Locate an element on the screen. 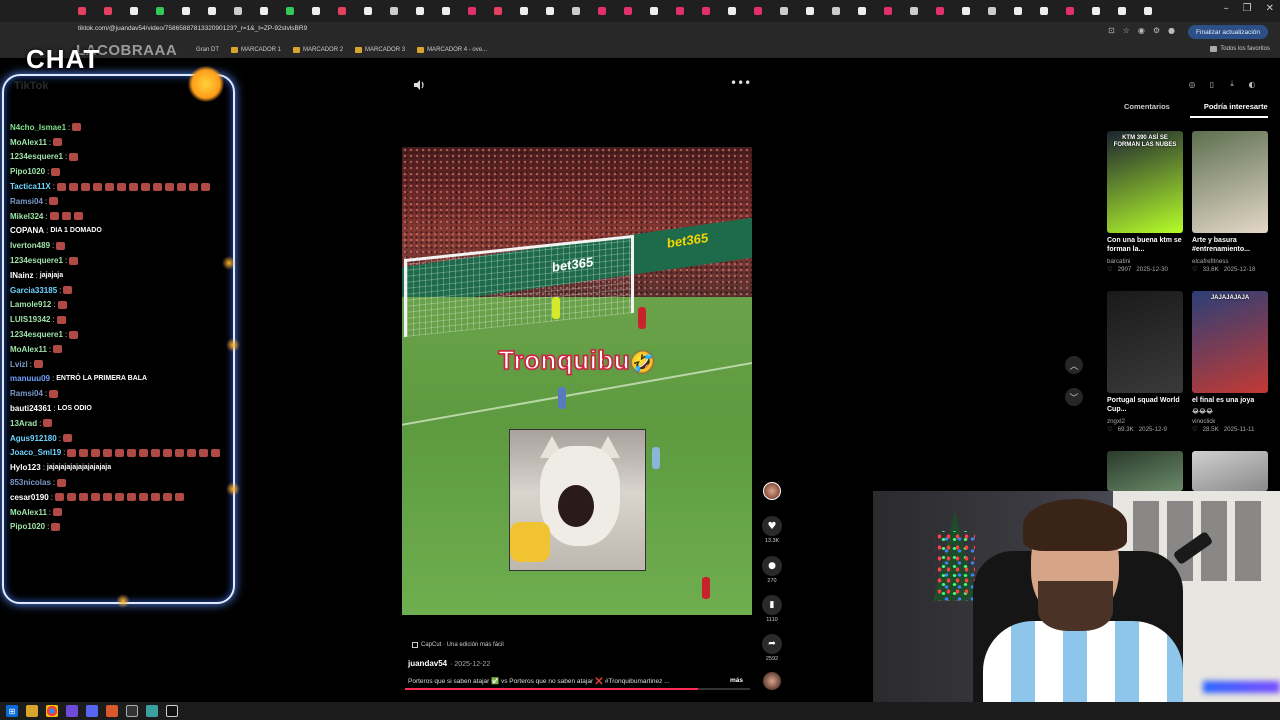 The height and width of the screenshot is (720, 1280). install-icon: ⊡ is located at coordinates (1111, 30).